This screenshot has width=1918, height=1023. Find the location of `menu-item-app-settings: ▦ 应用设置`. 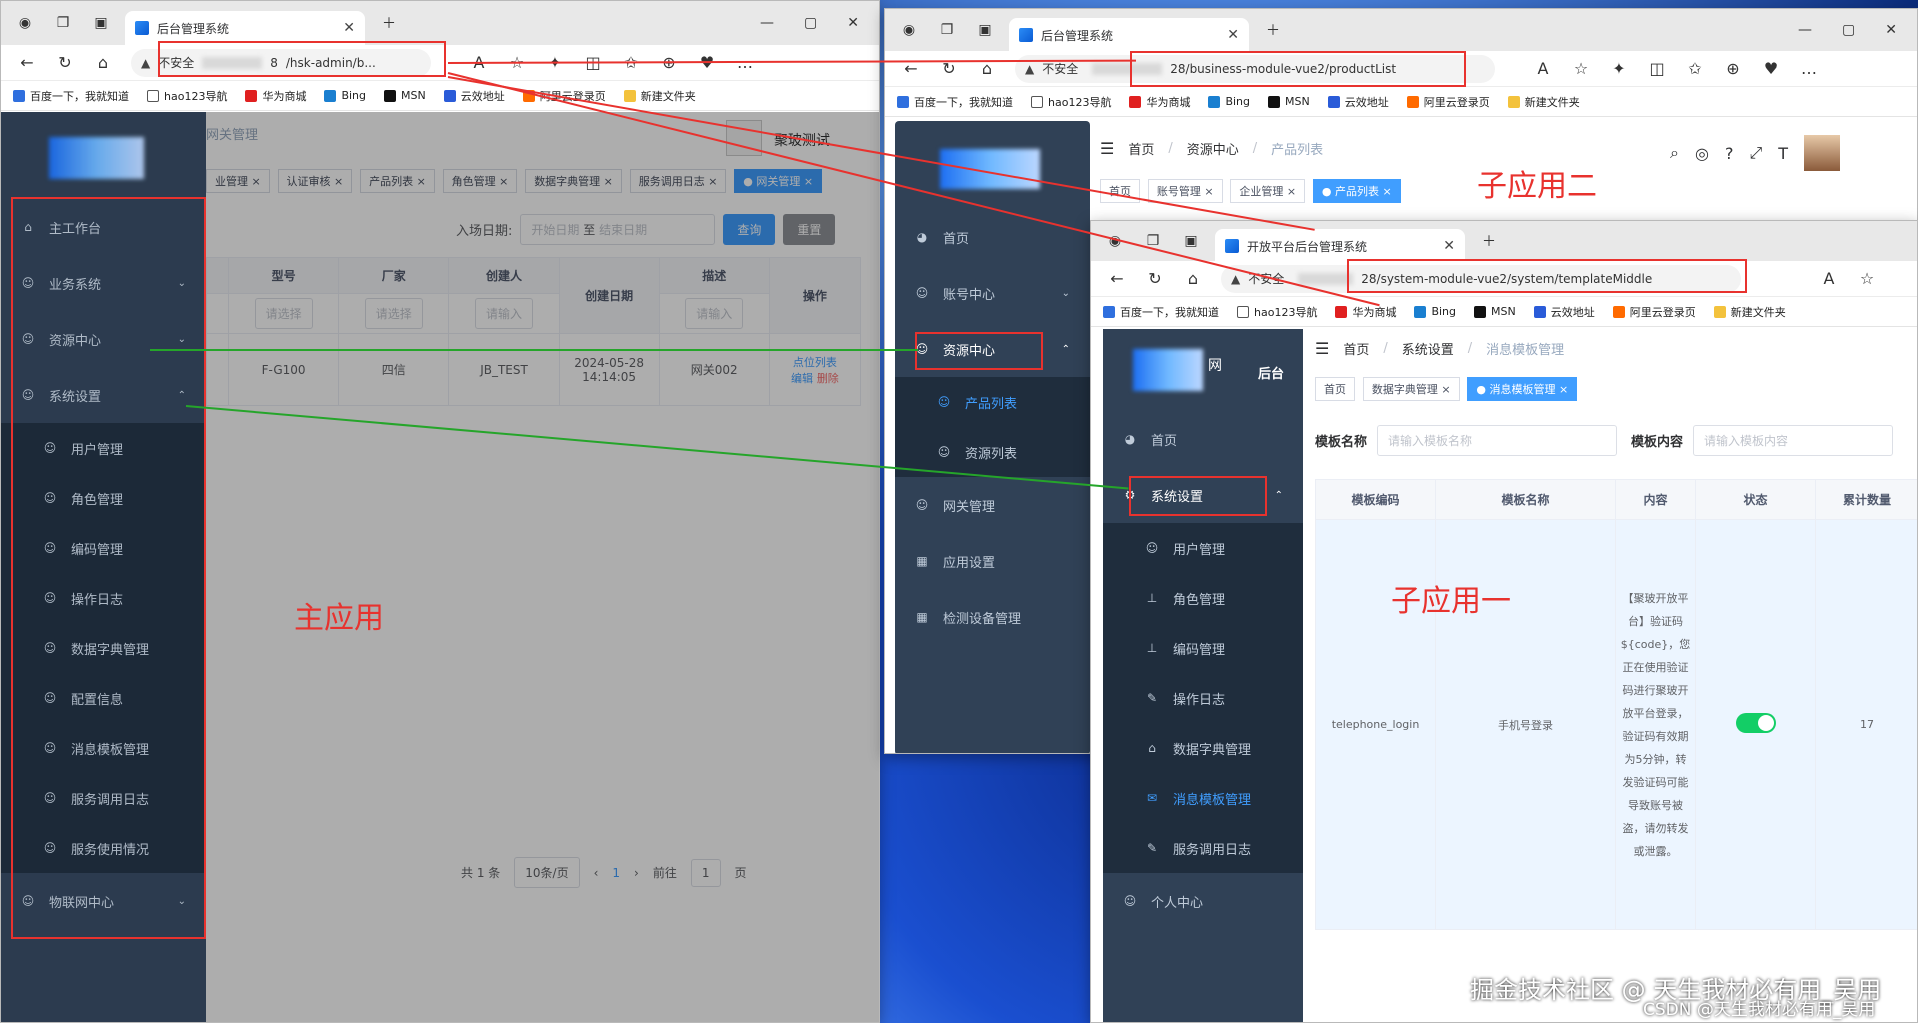

menu-item-app-settings: ▦ 应用设置 is located at coordinates (992, 561).